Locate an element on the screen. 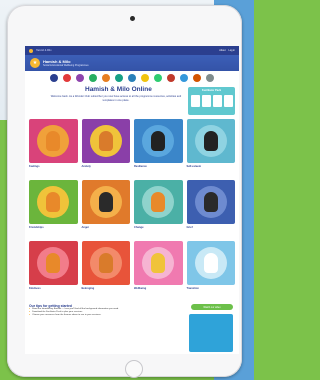  topbar-site-name: Hamish & Milo is located at coordinates (44, 50).